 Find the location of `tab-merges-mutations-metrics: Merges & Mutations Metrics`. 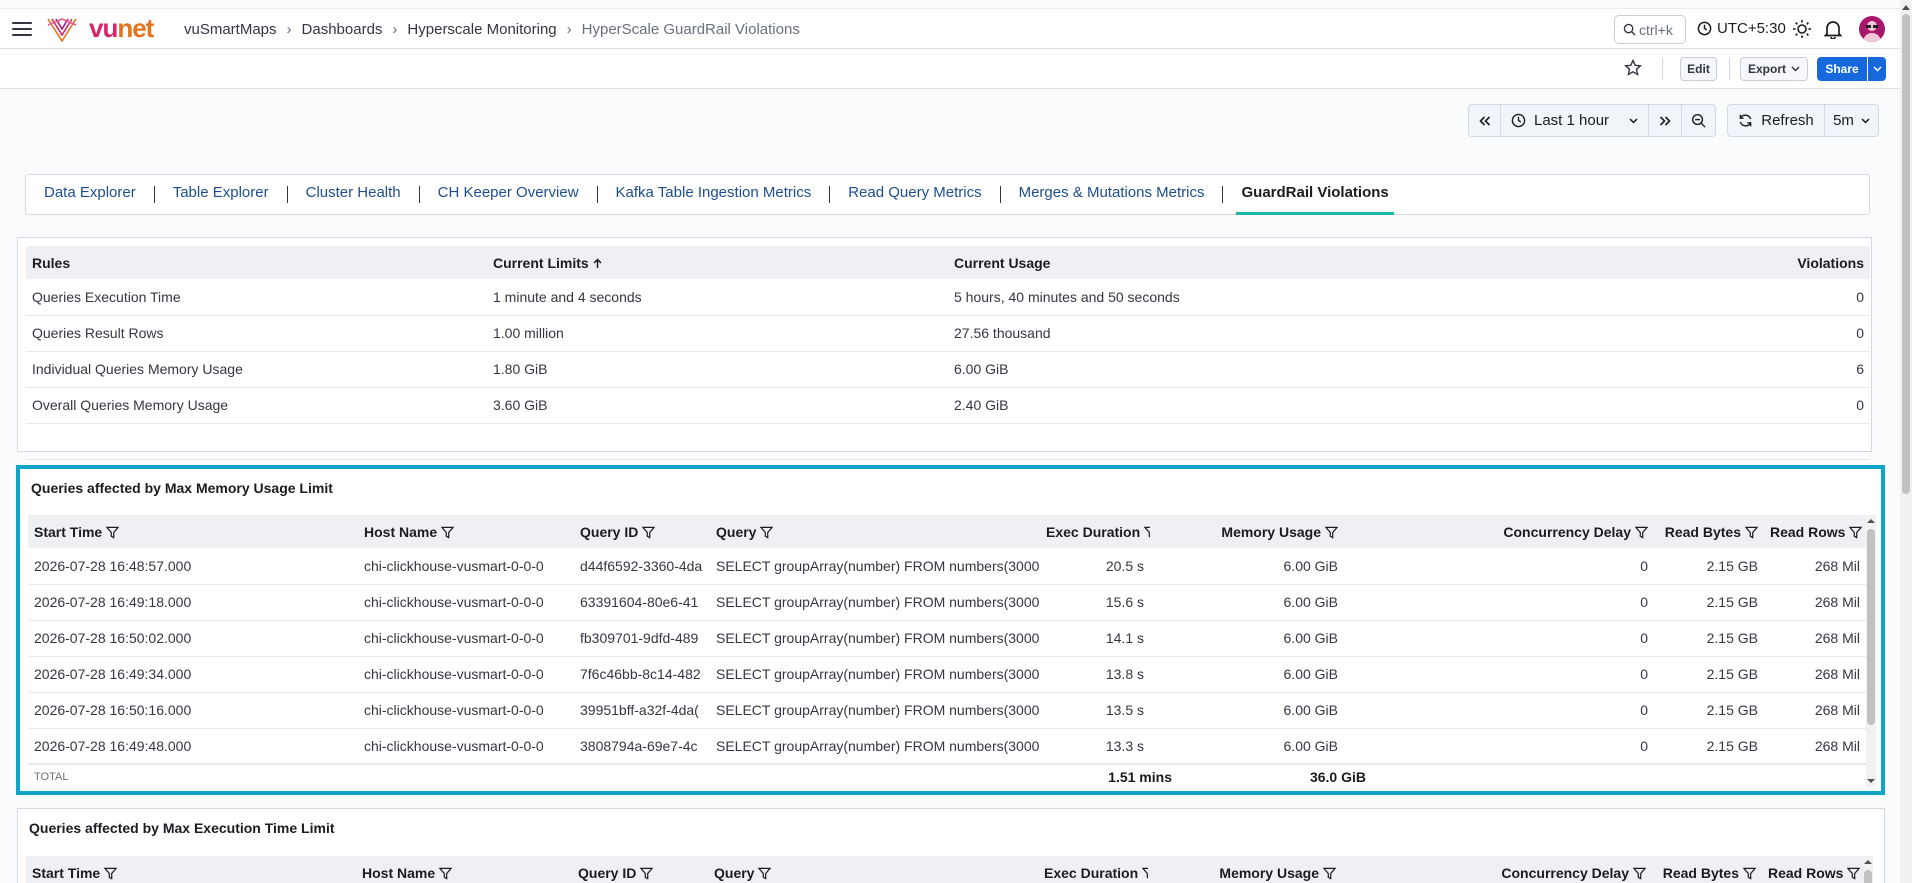

tab-merges-mutations-metrics: Merges & Mutations Metrics is located at coordinates (1112, 194).